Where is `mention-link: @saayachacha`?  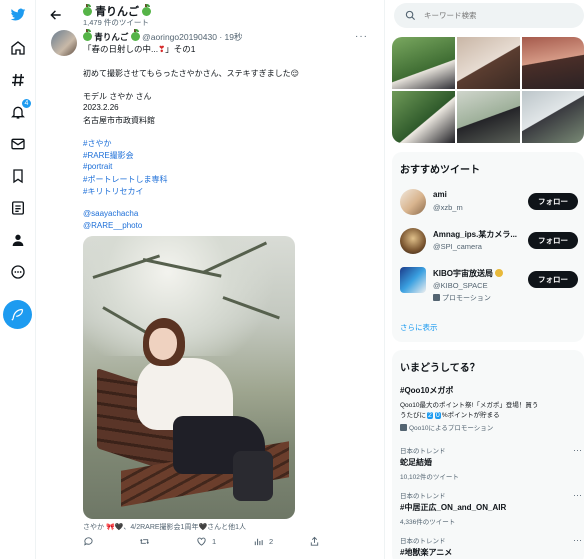 mention-link: @saayachacha is located at coordinates (110, 213).